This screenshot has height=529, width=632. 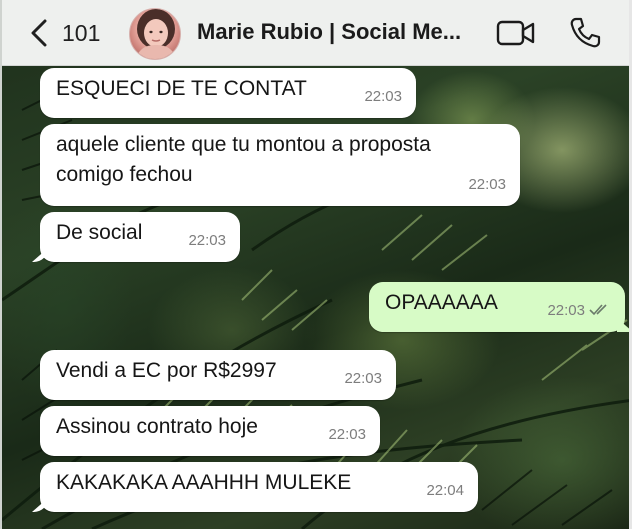 What do you see at coordinates (166, 370) in the screenshot?
I see `message-text: Vendi a EC por R$2997` at bounding box center [166, 370].